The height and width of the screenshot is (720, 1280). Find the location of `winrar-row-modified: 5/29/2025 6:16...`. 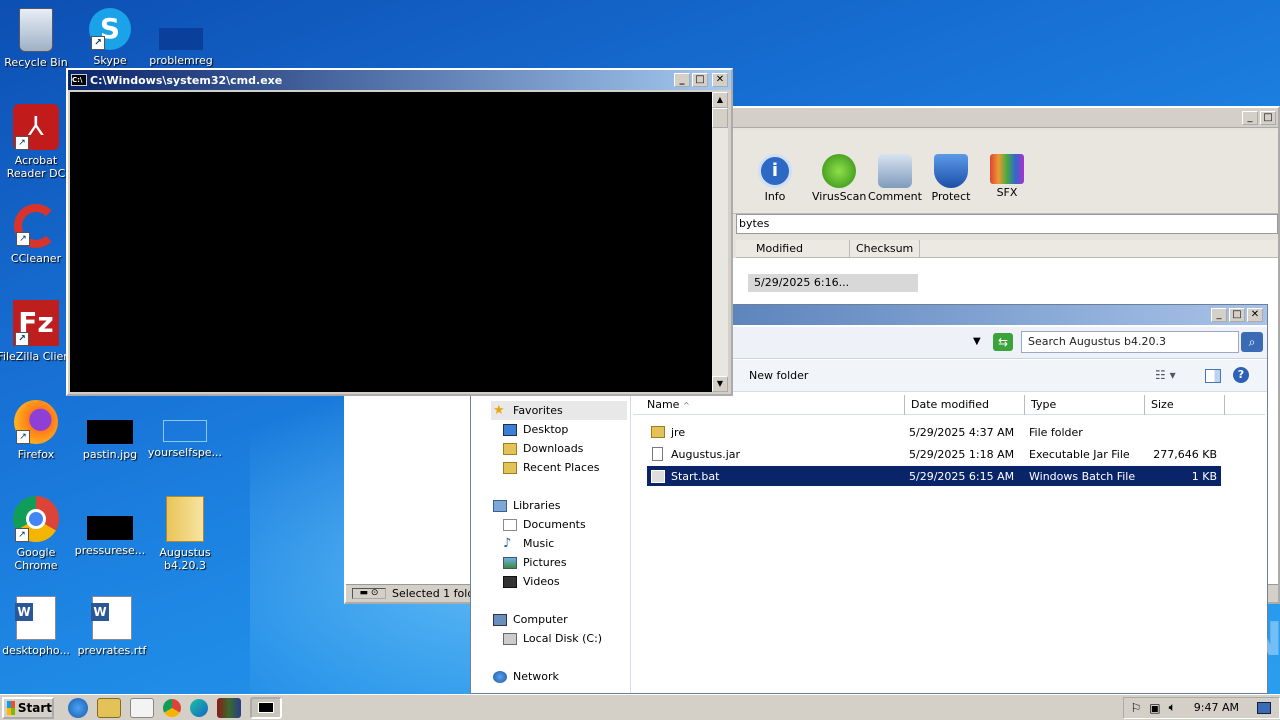

winrar-row-modified: 5/29/2025 6:16... is located at coordinates (833, 283).